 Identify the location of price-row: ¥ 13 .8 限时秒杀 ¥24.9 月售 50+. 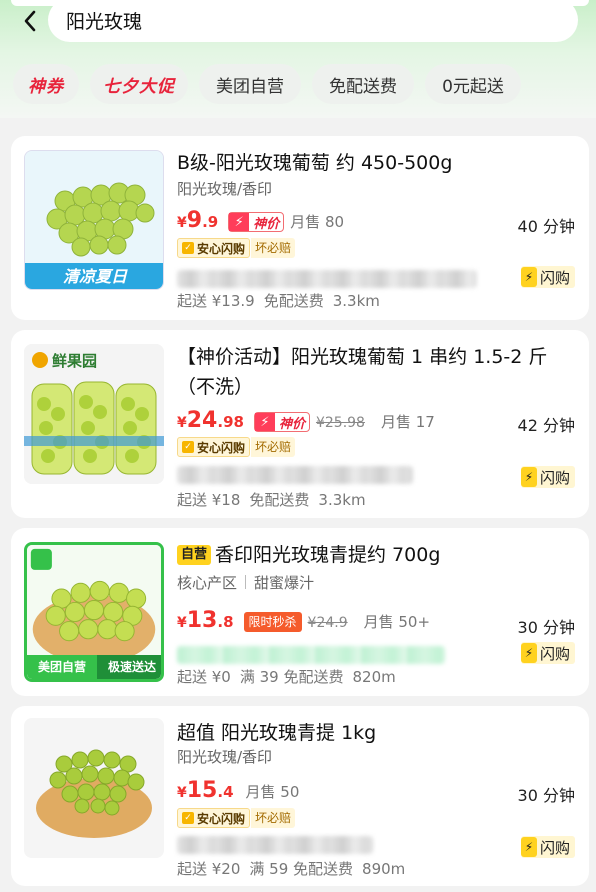
(303, 622).